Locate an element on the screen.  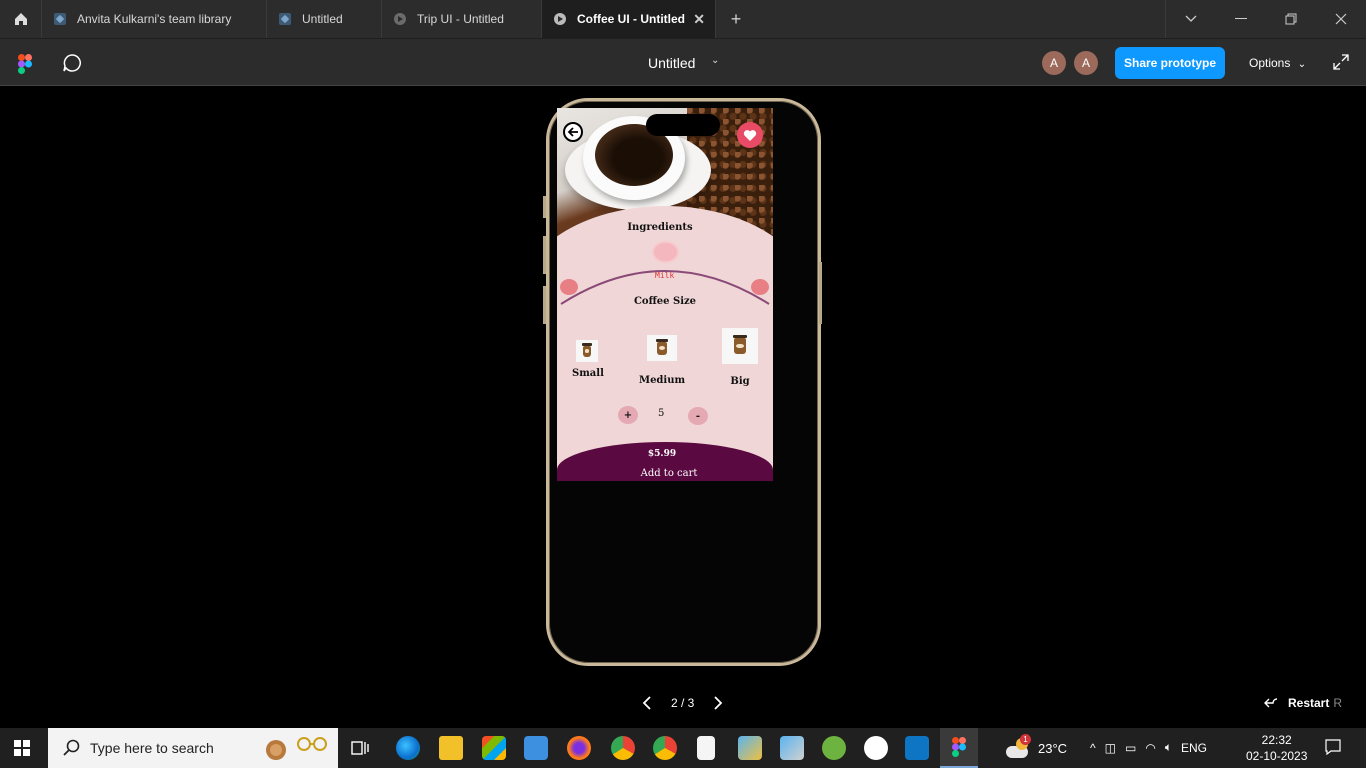
document-icon is located at coordinates (706, 748).